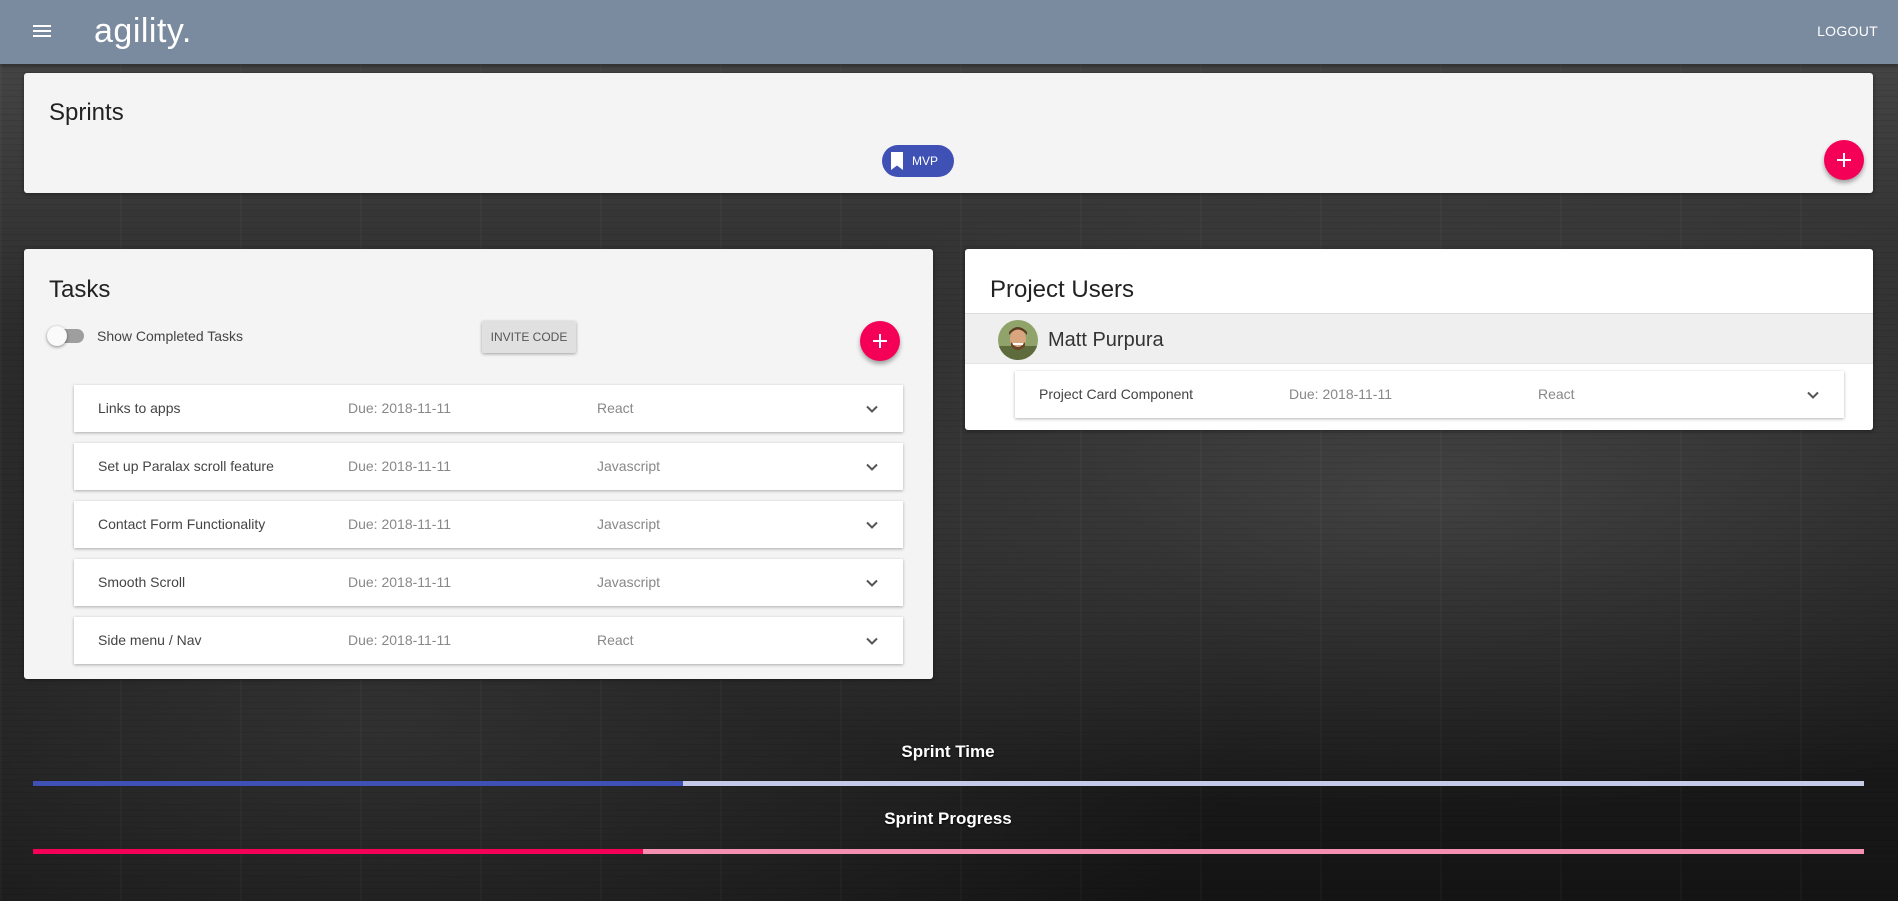 The height and width of the screenshot is (901, 1898). I want to click on show-completed-toggle, so click(65, 336).